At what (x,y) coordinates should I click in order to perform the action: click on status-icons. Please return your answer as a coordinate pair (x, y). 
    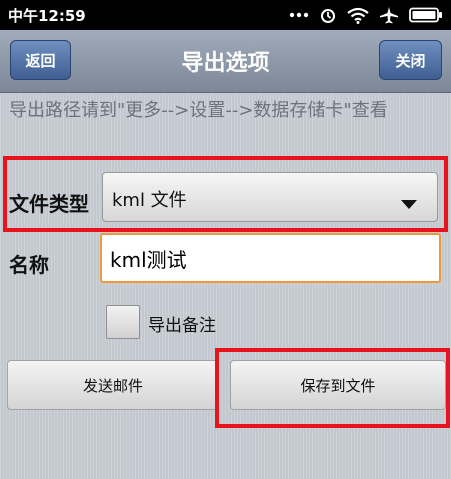
    Looking at the image, I should click on (366, 15).